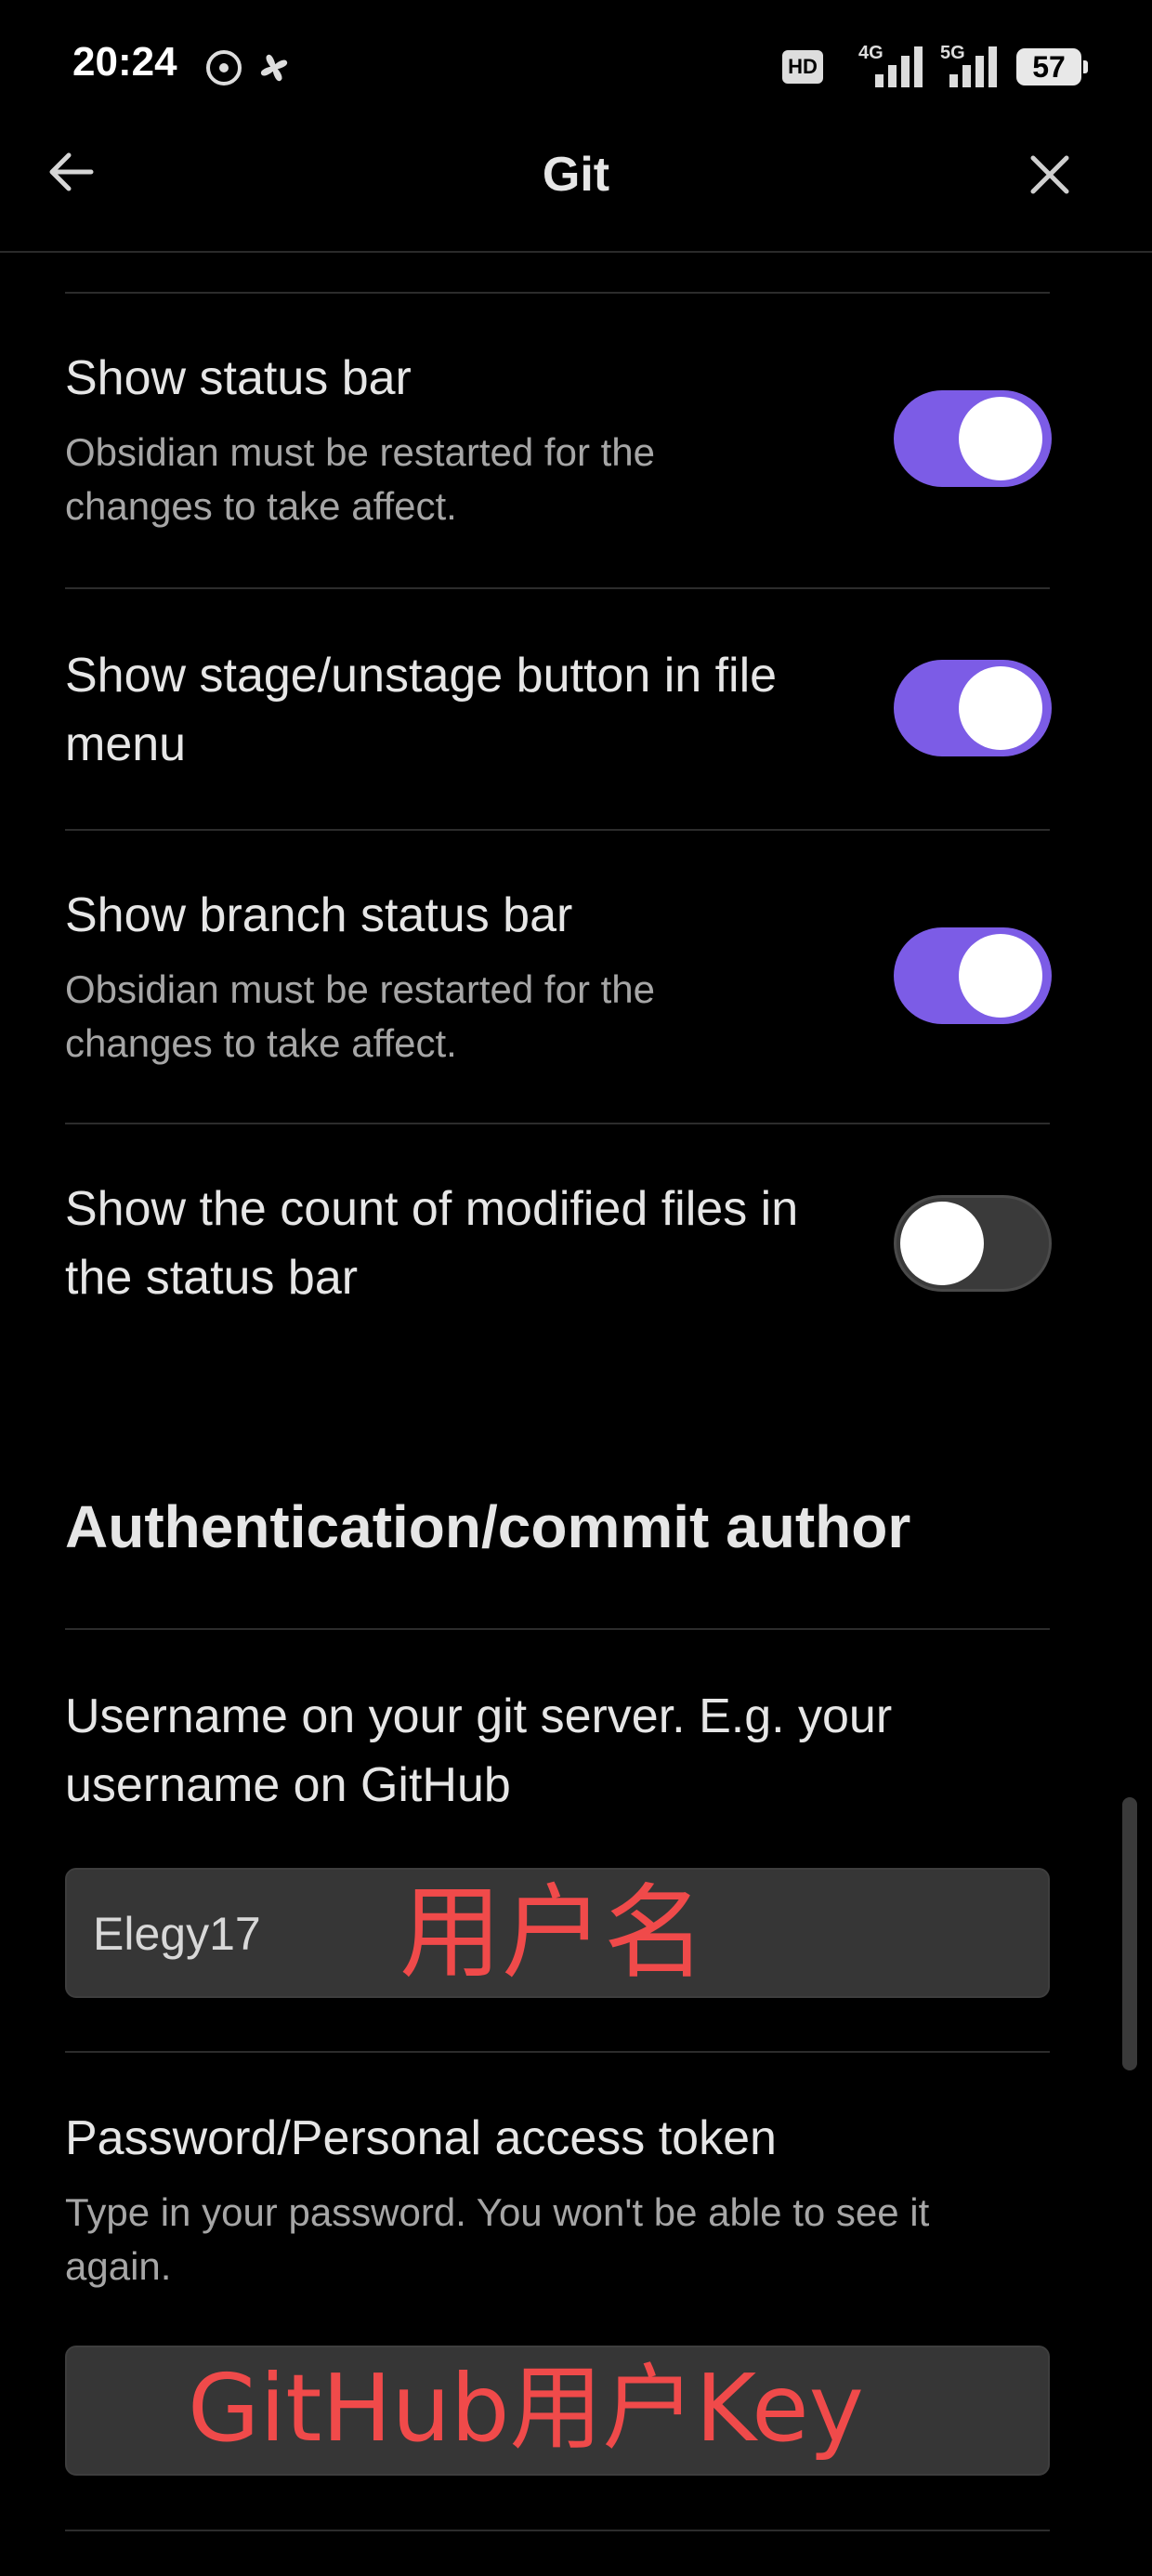  Describe the element at coordinates (576, 175) in the screenshot. I see `page-title: Git` at that location.